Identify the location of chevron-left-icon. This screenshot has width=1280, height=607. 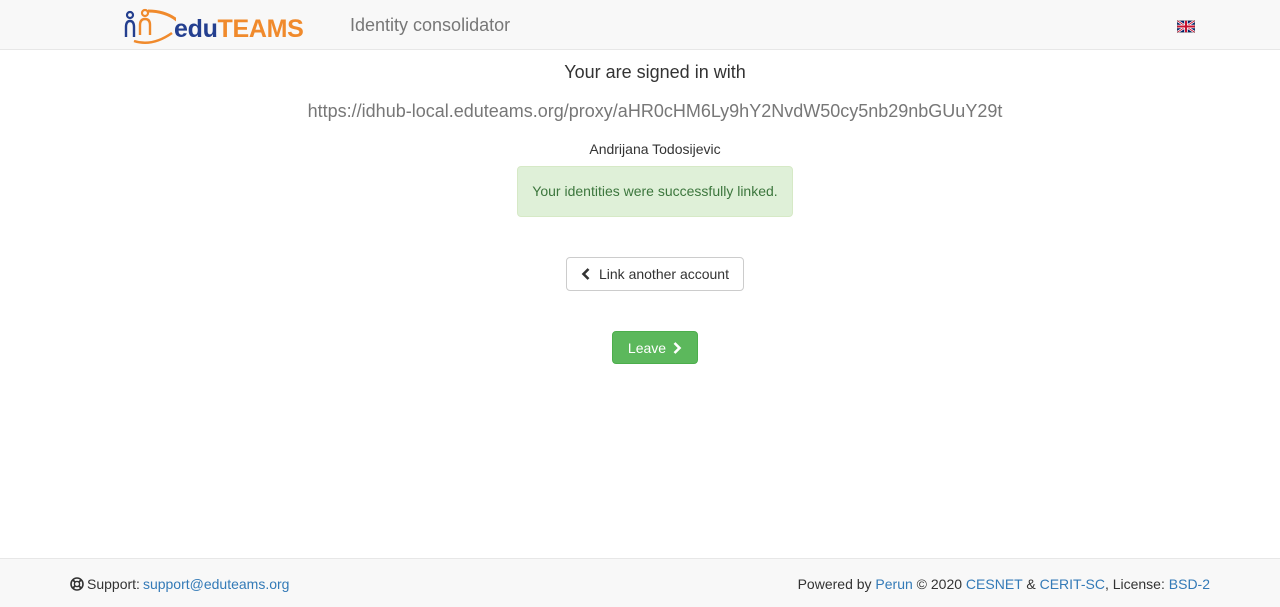
(585, 274).